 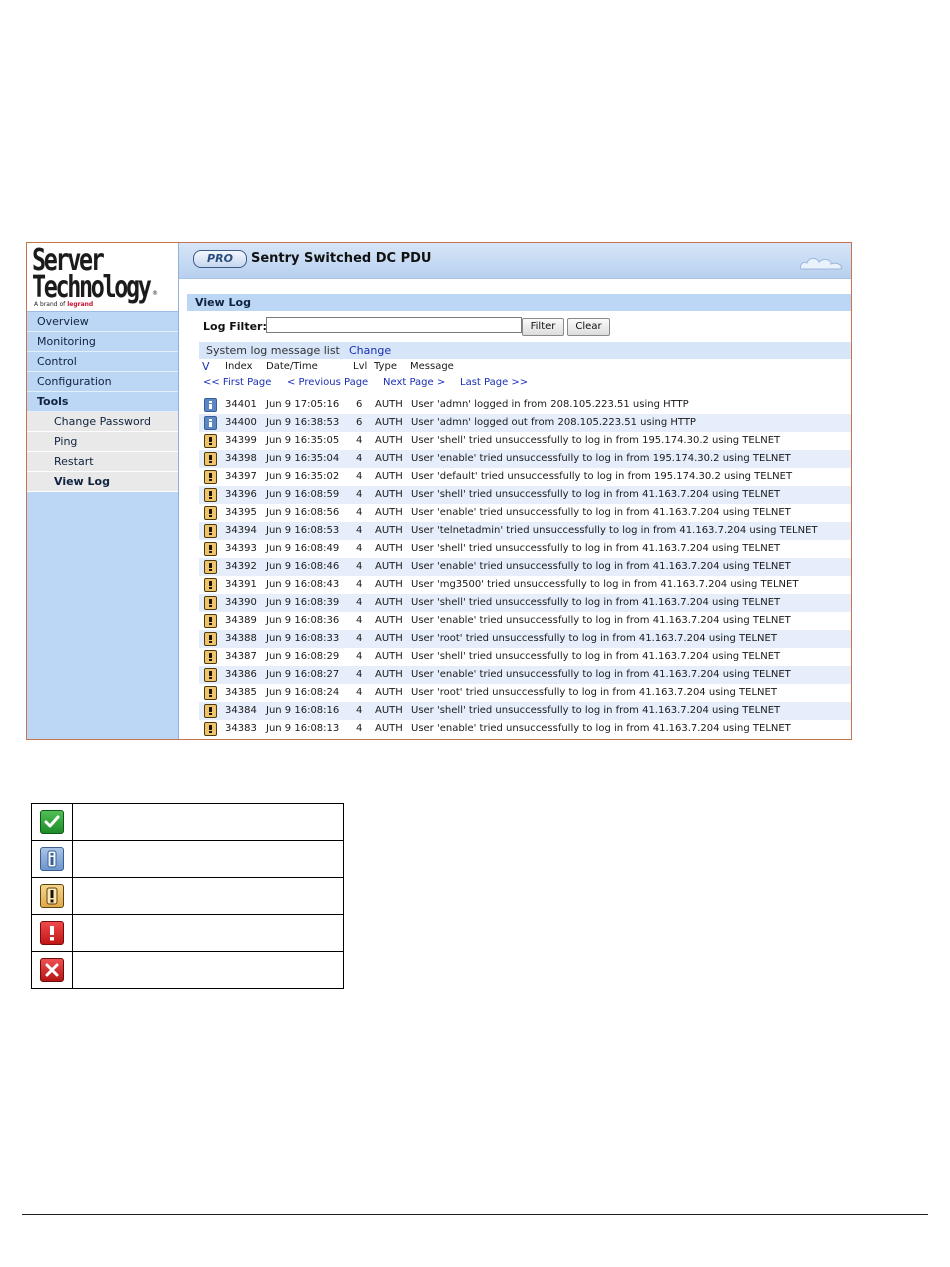 I want to click on sort-toggle-icon: V, so click(x=206, y=367).